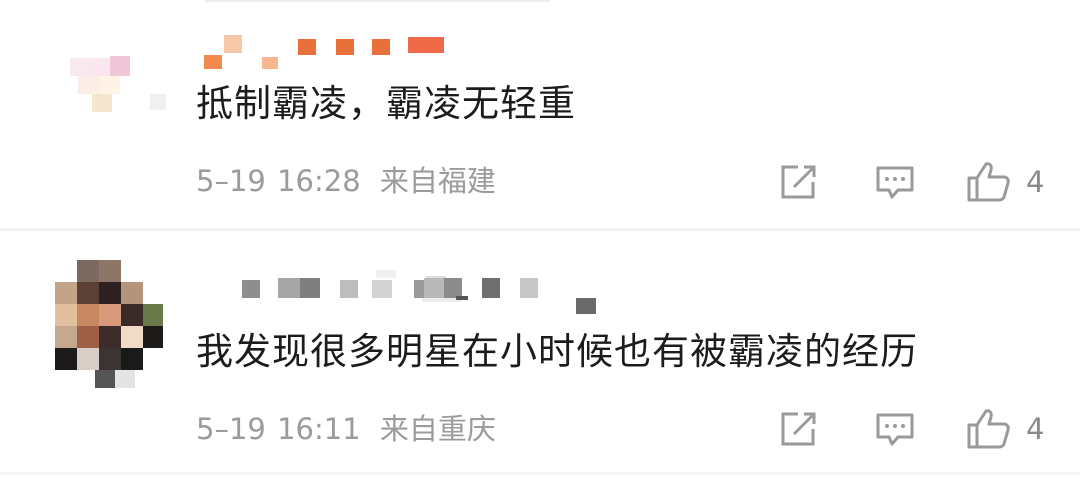 The height and width of the screenshot is (478, 1080). What do you see at coordinates (319, 181) in the screenshot?
I see `comment-time: 16:28` at bounding box center [319, 181].